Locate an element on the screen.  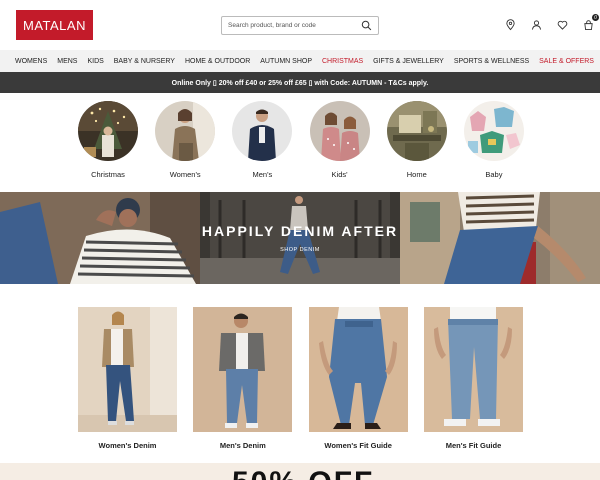
wishlist-heart-icon is located at coordinates (562, 24).